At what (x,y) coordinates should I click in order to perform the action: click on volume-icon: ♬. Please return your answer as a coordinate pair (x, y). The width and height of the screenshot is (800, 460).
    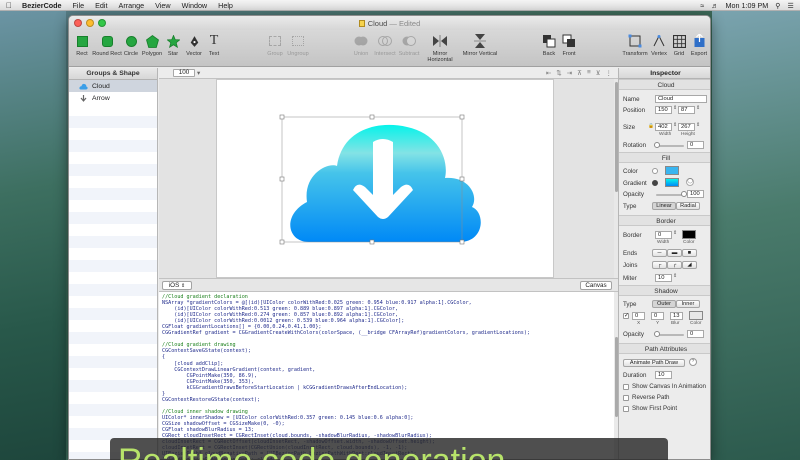
    Looking at the image, I should click on (714, 5).